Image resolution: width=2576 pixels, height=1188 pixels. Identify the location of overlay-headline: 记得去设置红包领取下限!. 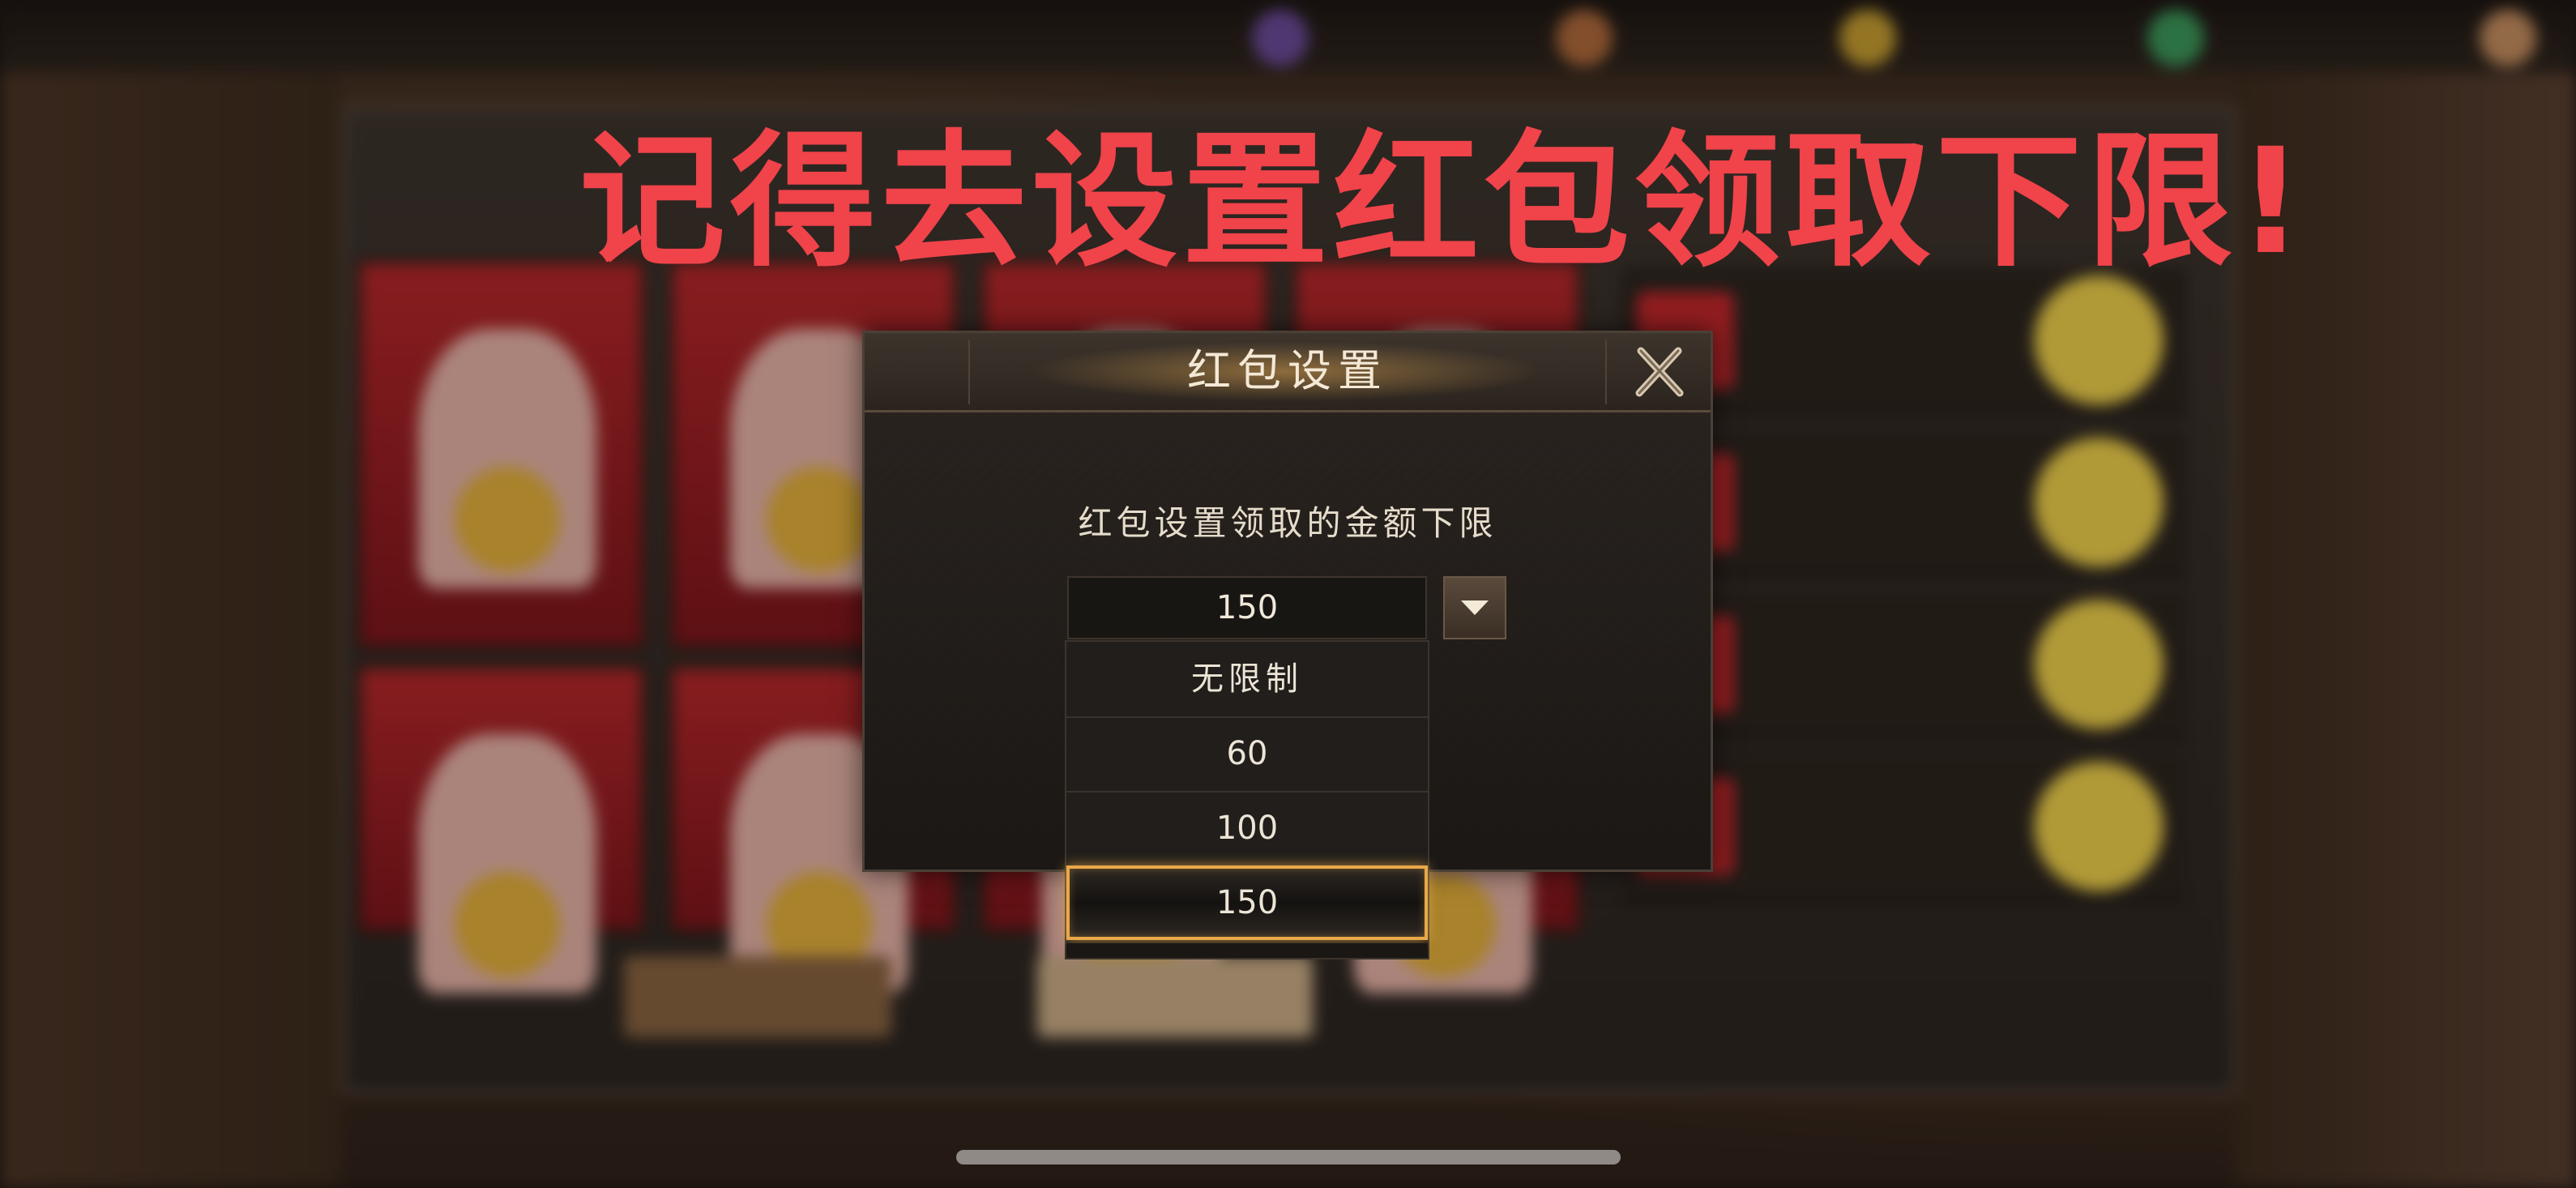
(1444, 202).